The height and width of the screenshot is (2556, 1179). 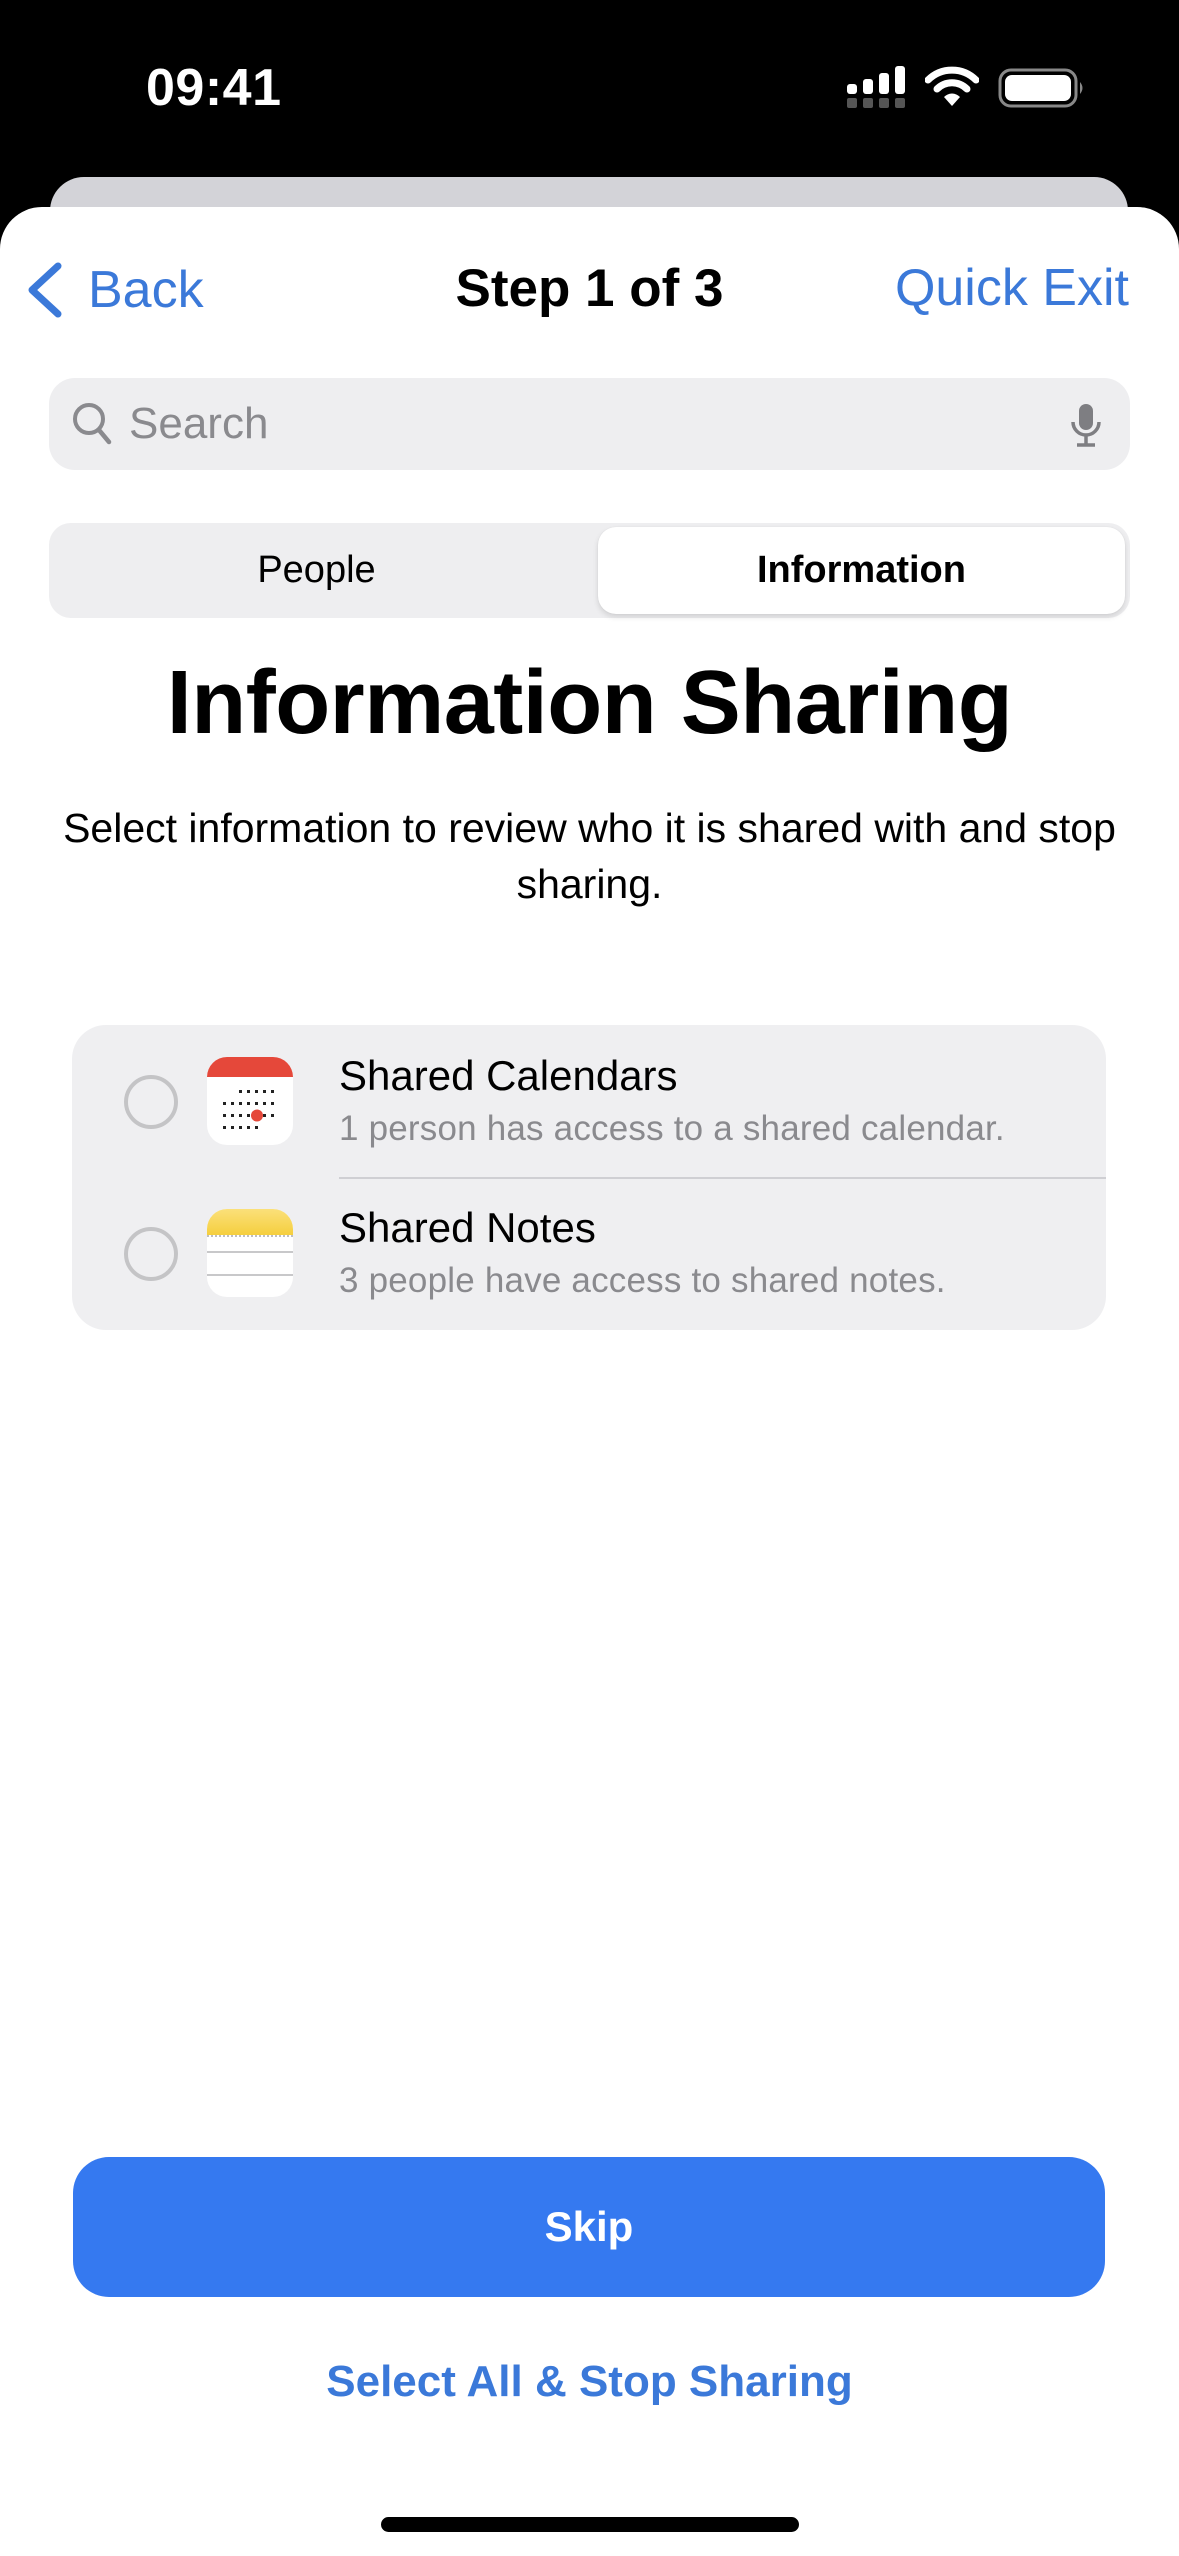 What do you see at coordinates (1040, 88) in the screenshot?
I see `battery-icon` at bounding box center [1040, 88].